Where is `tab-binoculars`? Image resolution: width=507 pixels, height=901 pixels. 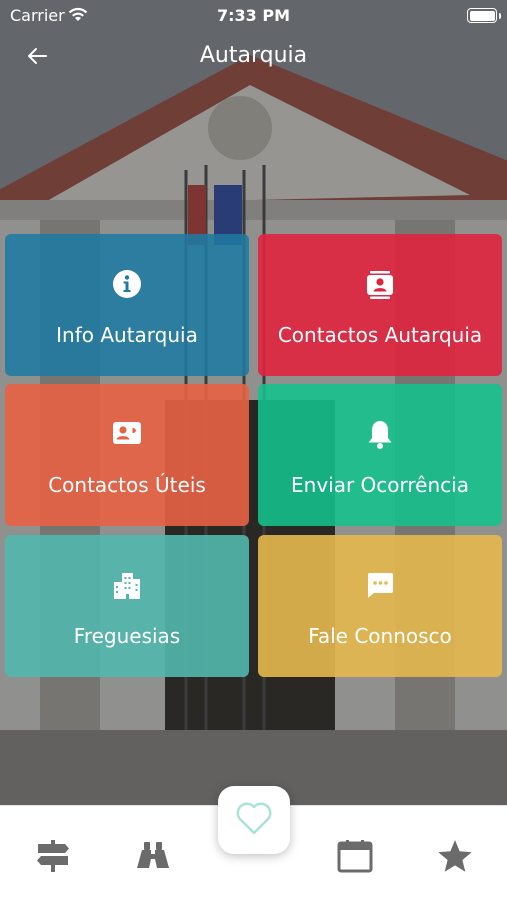
tab-binoculars is located at coordinates (153, 858).